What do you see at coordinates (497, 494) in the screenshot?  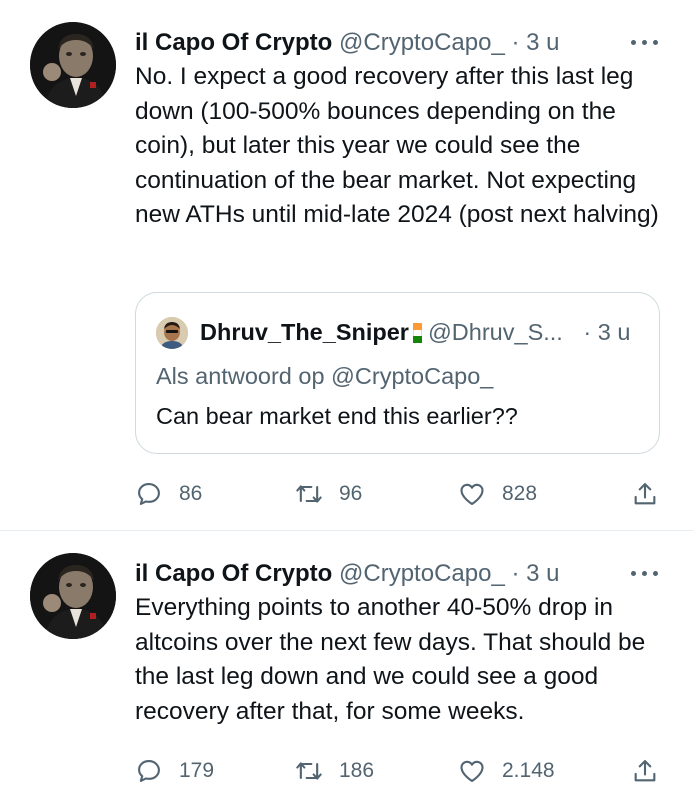 I see `like-button: 828` at bounding box center [497, 494].